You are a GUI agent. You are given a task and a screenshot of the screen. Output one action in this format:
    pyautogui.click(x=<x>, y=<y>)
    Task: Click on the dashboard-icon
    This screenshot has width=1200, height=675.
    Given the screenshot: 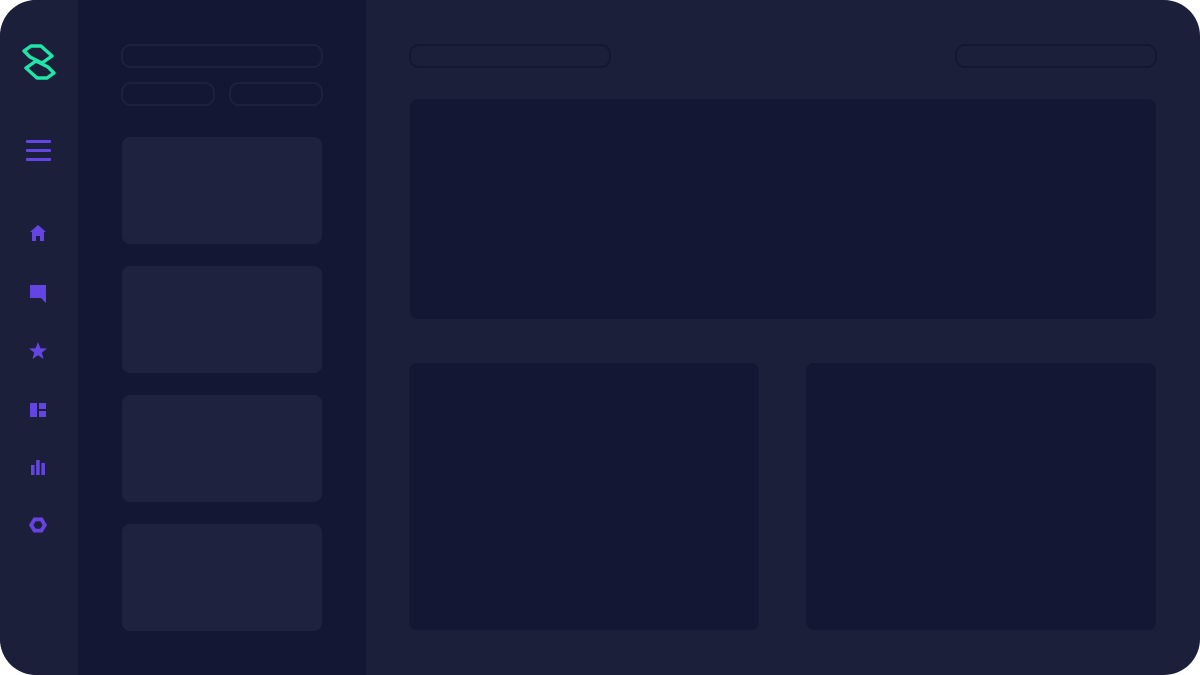 What is the action you would take?
    pyautogui.click(x=38, y=410)
    